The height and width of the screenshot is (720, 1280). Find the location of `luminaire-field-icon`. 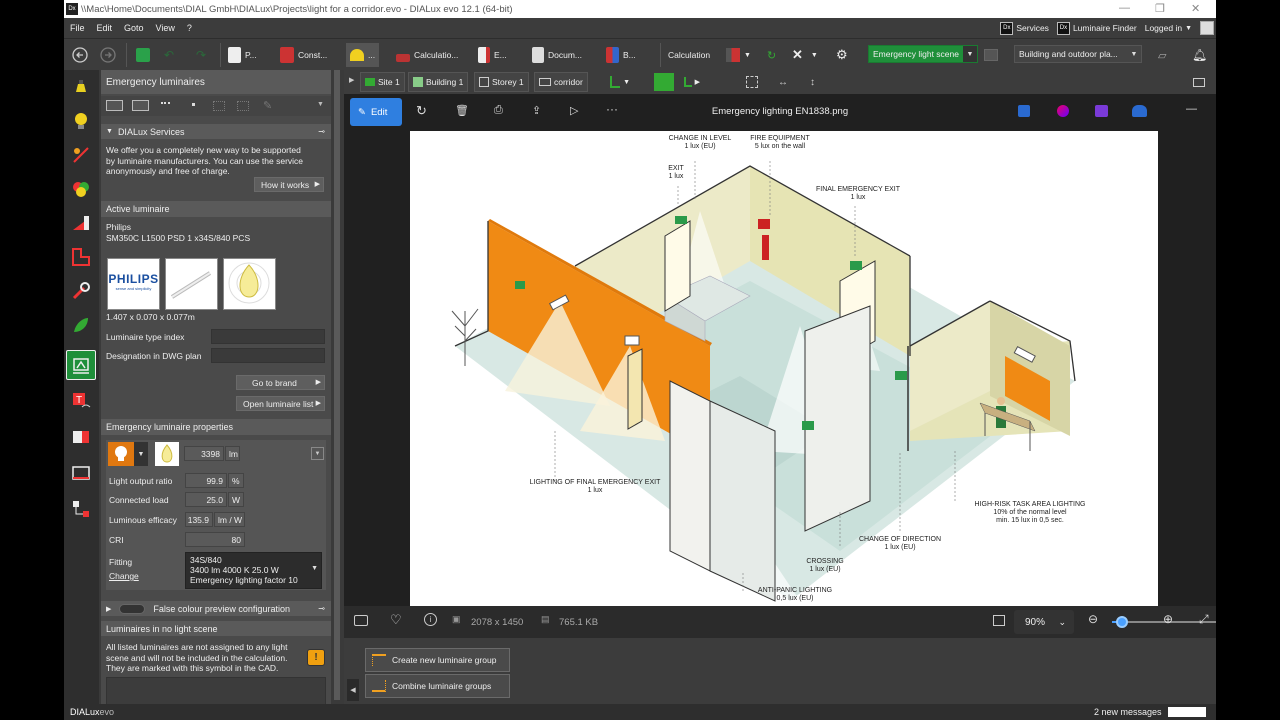

luminaire-field-icon is located at coordinates (140, 105).